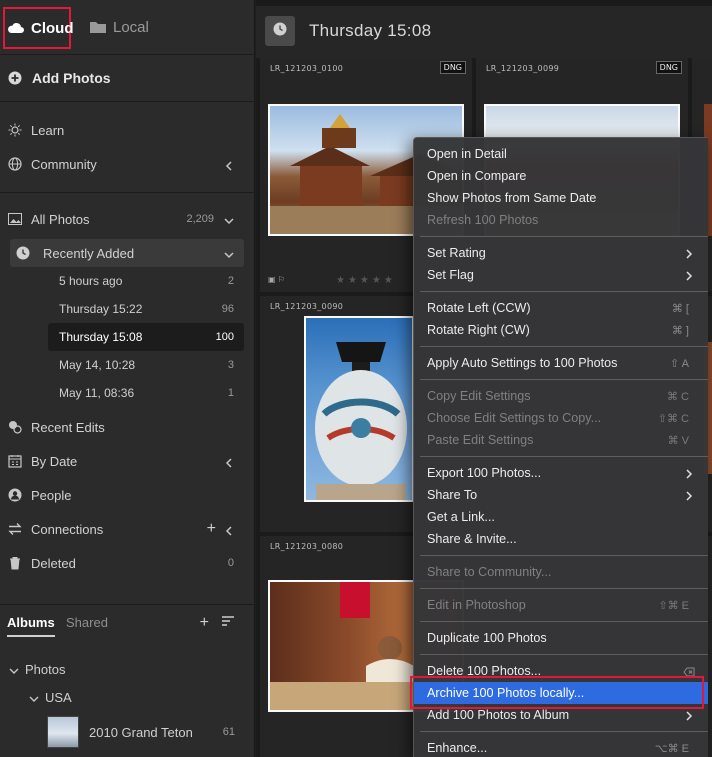 The height and width of the screenshot is (757, 712). What do you see at coordinates (561, 715) in the screenshot?
I see `menu-item-add-to-album: Add 100 Photos to Album` at bounding box center [561, 715].